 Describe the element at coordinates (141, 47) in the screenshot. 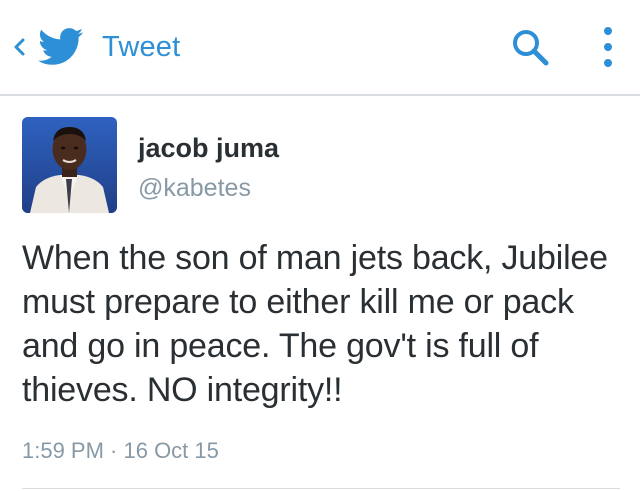

I see `page-title: Tweet` at that location.